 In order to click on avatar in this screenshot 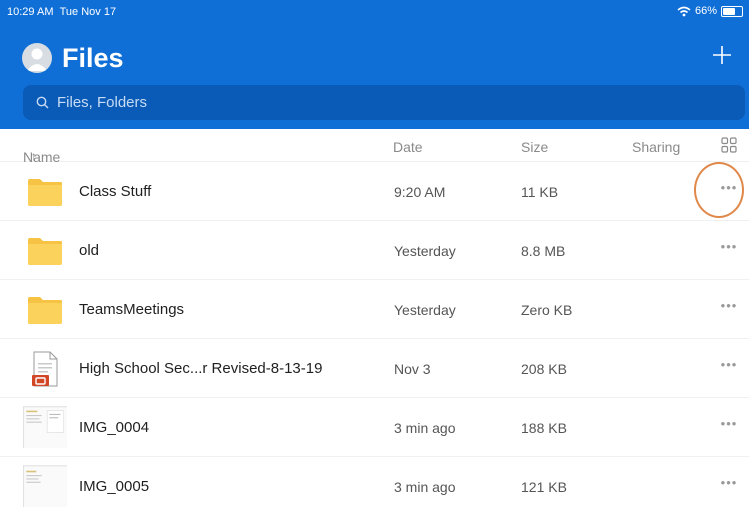, I will do `click(37, 58)`.